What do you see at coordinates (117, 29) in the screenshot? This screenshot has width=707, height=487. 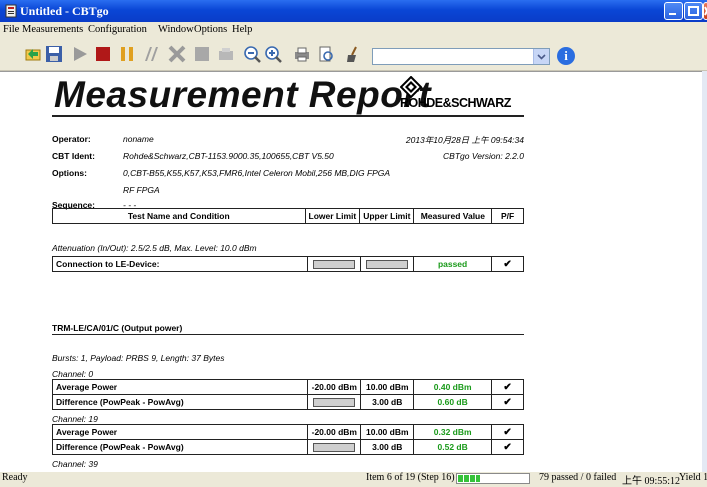 I see `menu-configuration: Configuration` at bounding box center [117, 29].